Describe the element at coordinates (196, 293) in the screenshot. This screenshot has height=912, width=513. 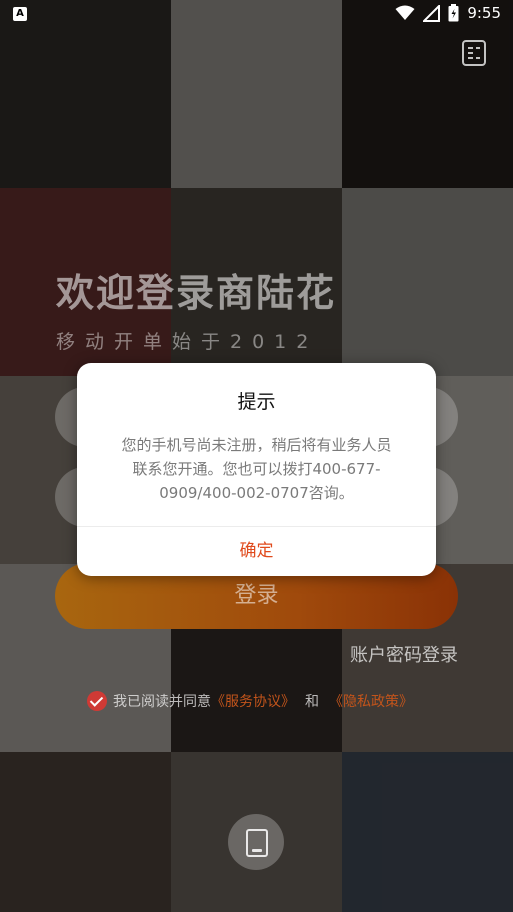
I see `welcome-title: 欢迎登录商陆花` at that location.